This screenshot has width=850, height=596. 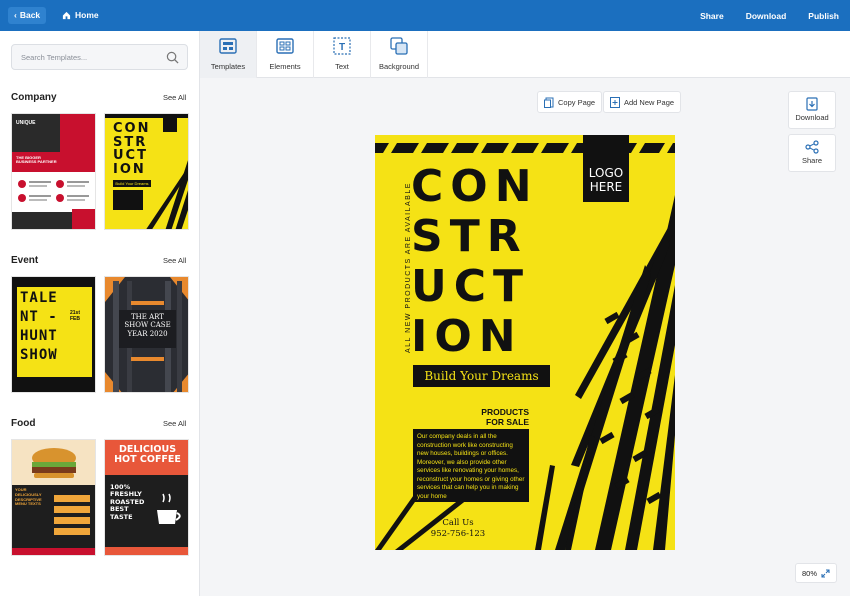 I want to click on publish-button: Publish, so click(x=823, y=16).